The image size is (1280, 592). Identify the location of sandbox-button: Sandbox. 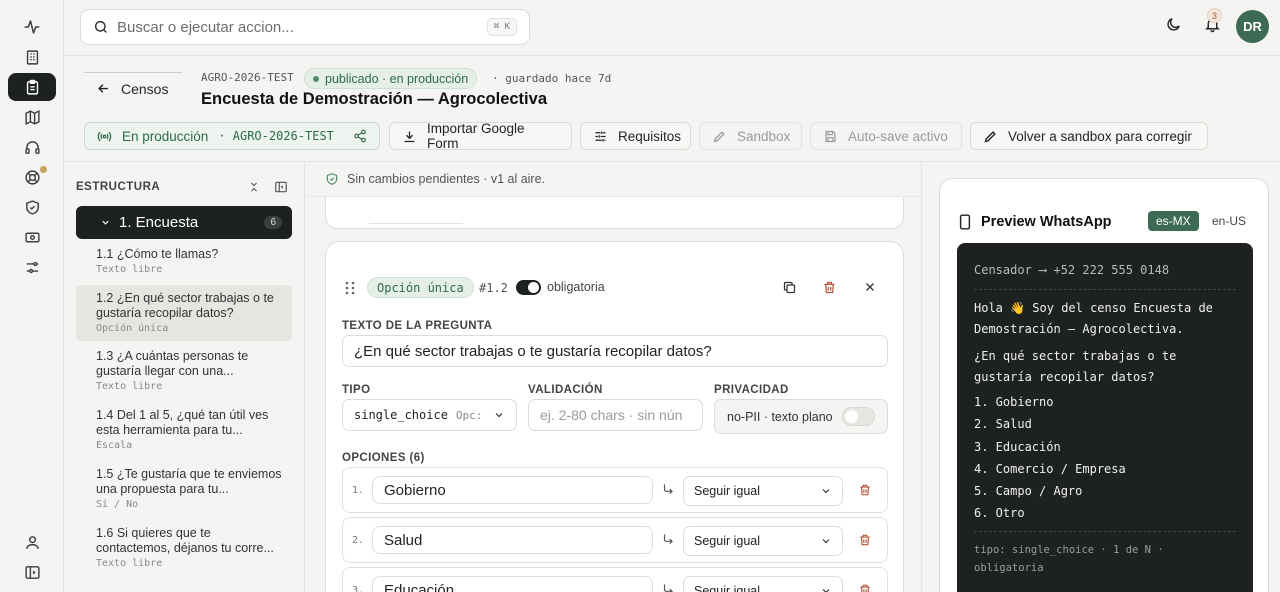
(750, 136).